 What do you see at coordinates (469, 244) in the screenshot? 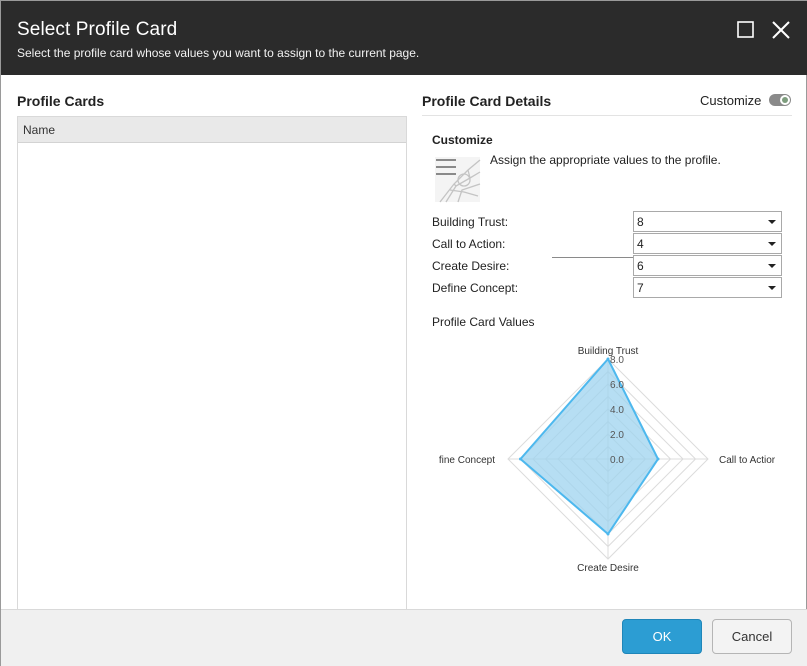
I see `call-to-action-label: Call to Action:` at bounding box center [469, 244].